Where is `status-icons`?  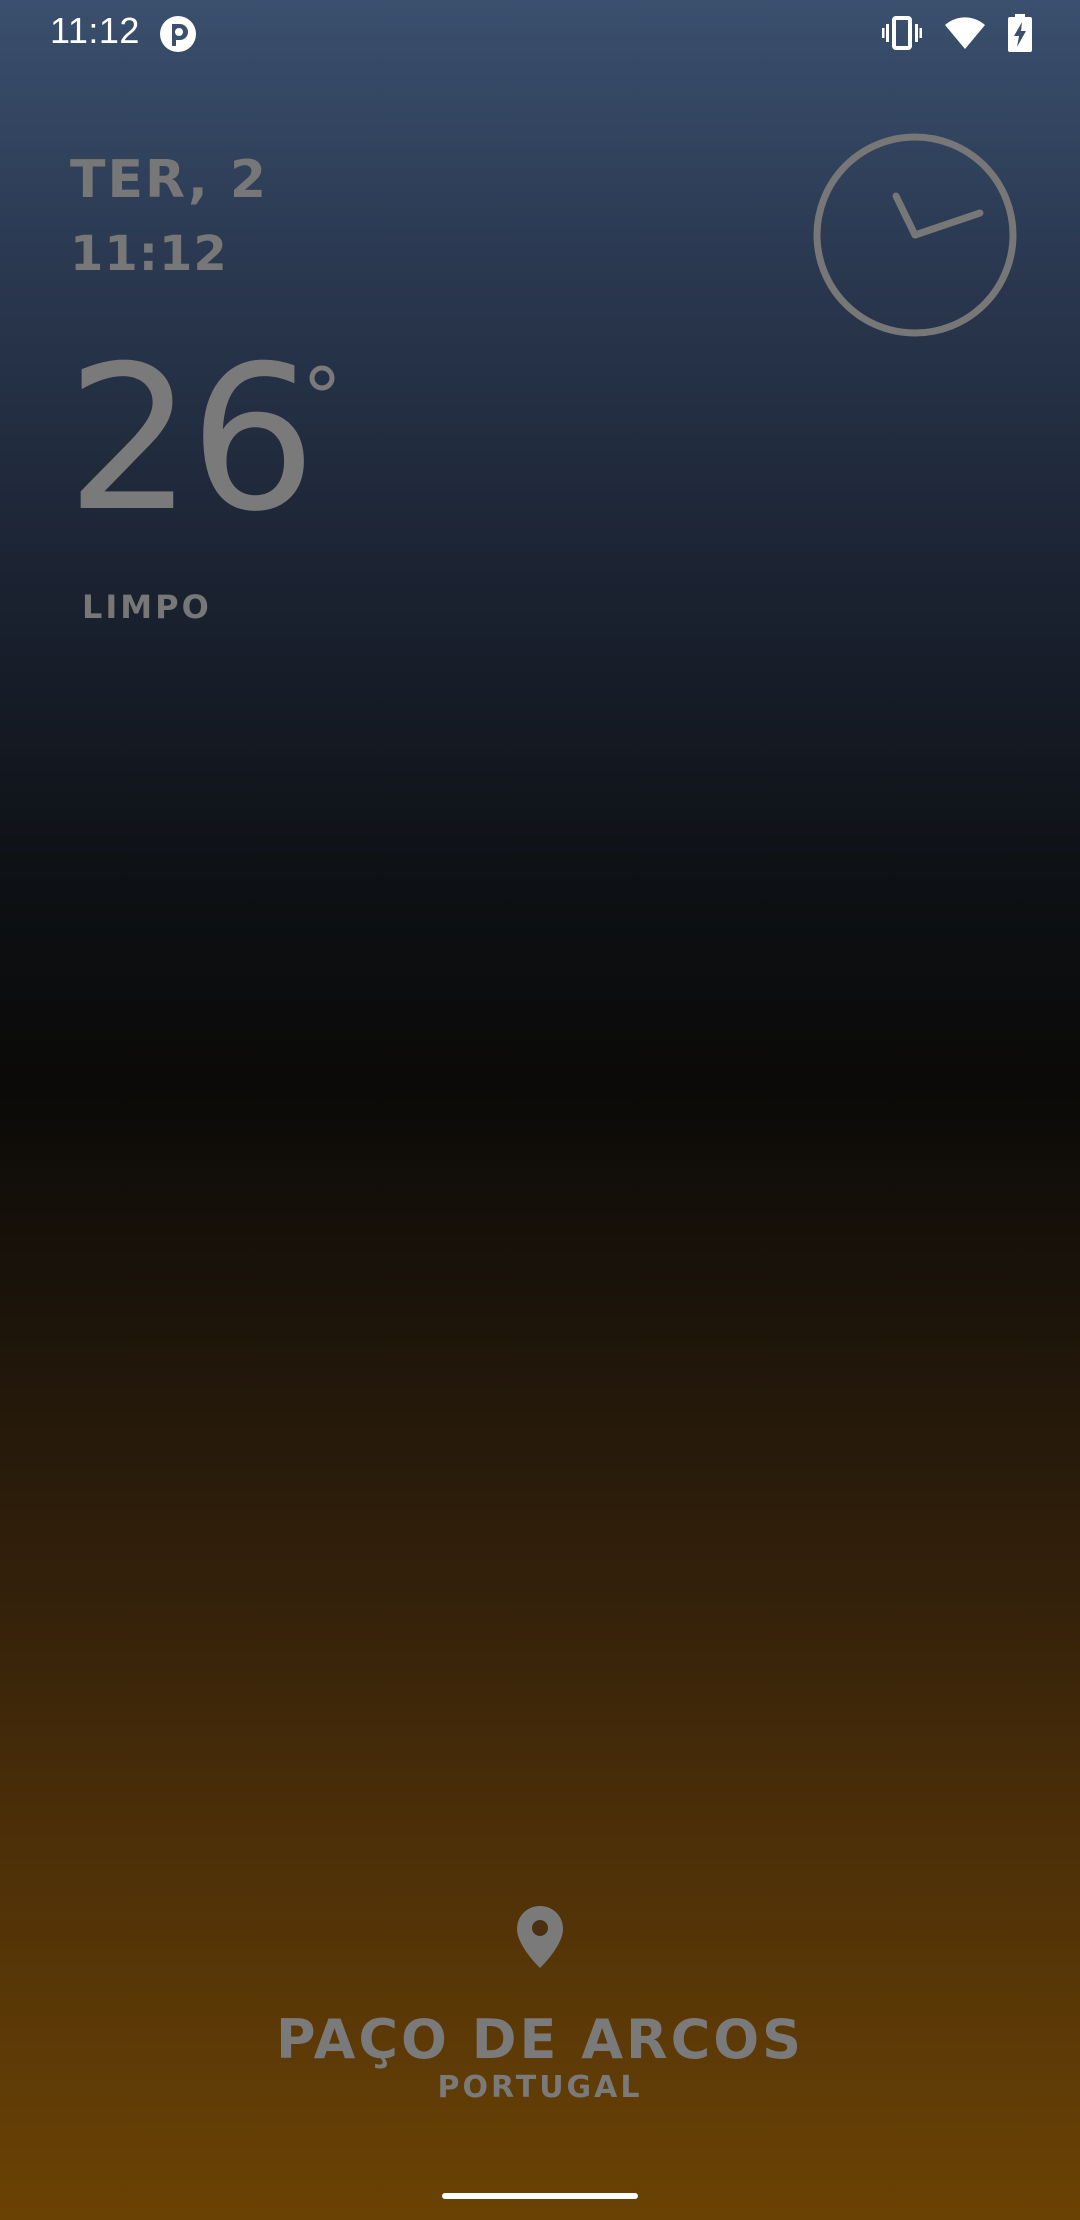 status-icons is located at coordinates (957, 33).